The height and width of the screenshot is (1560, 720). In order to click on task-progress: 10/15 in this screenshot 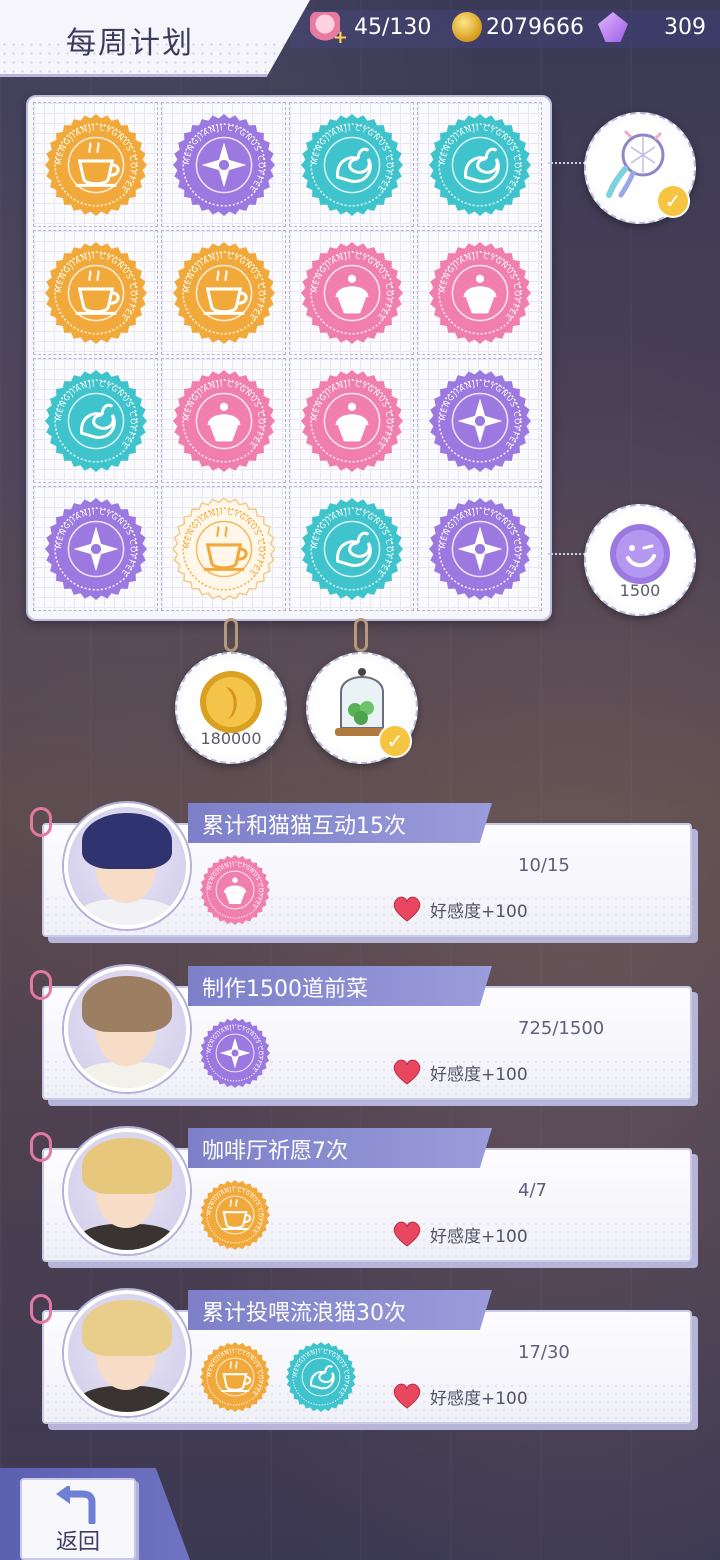, I will do `click(544, 865)`.